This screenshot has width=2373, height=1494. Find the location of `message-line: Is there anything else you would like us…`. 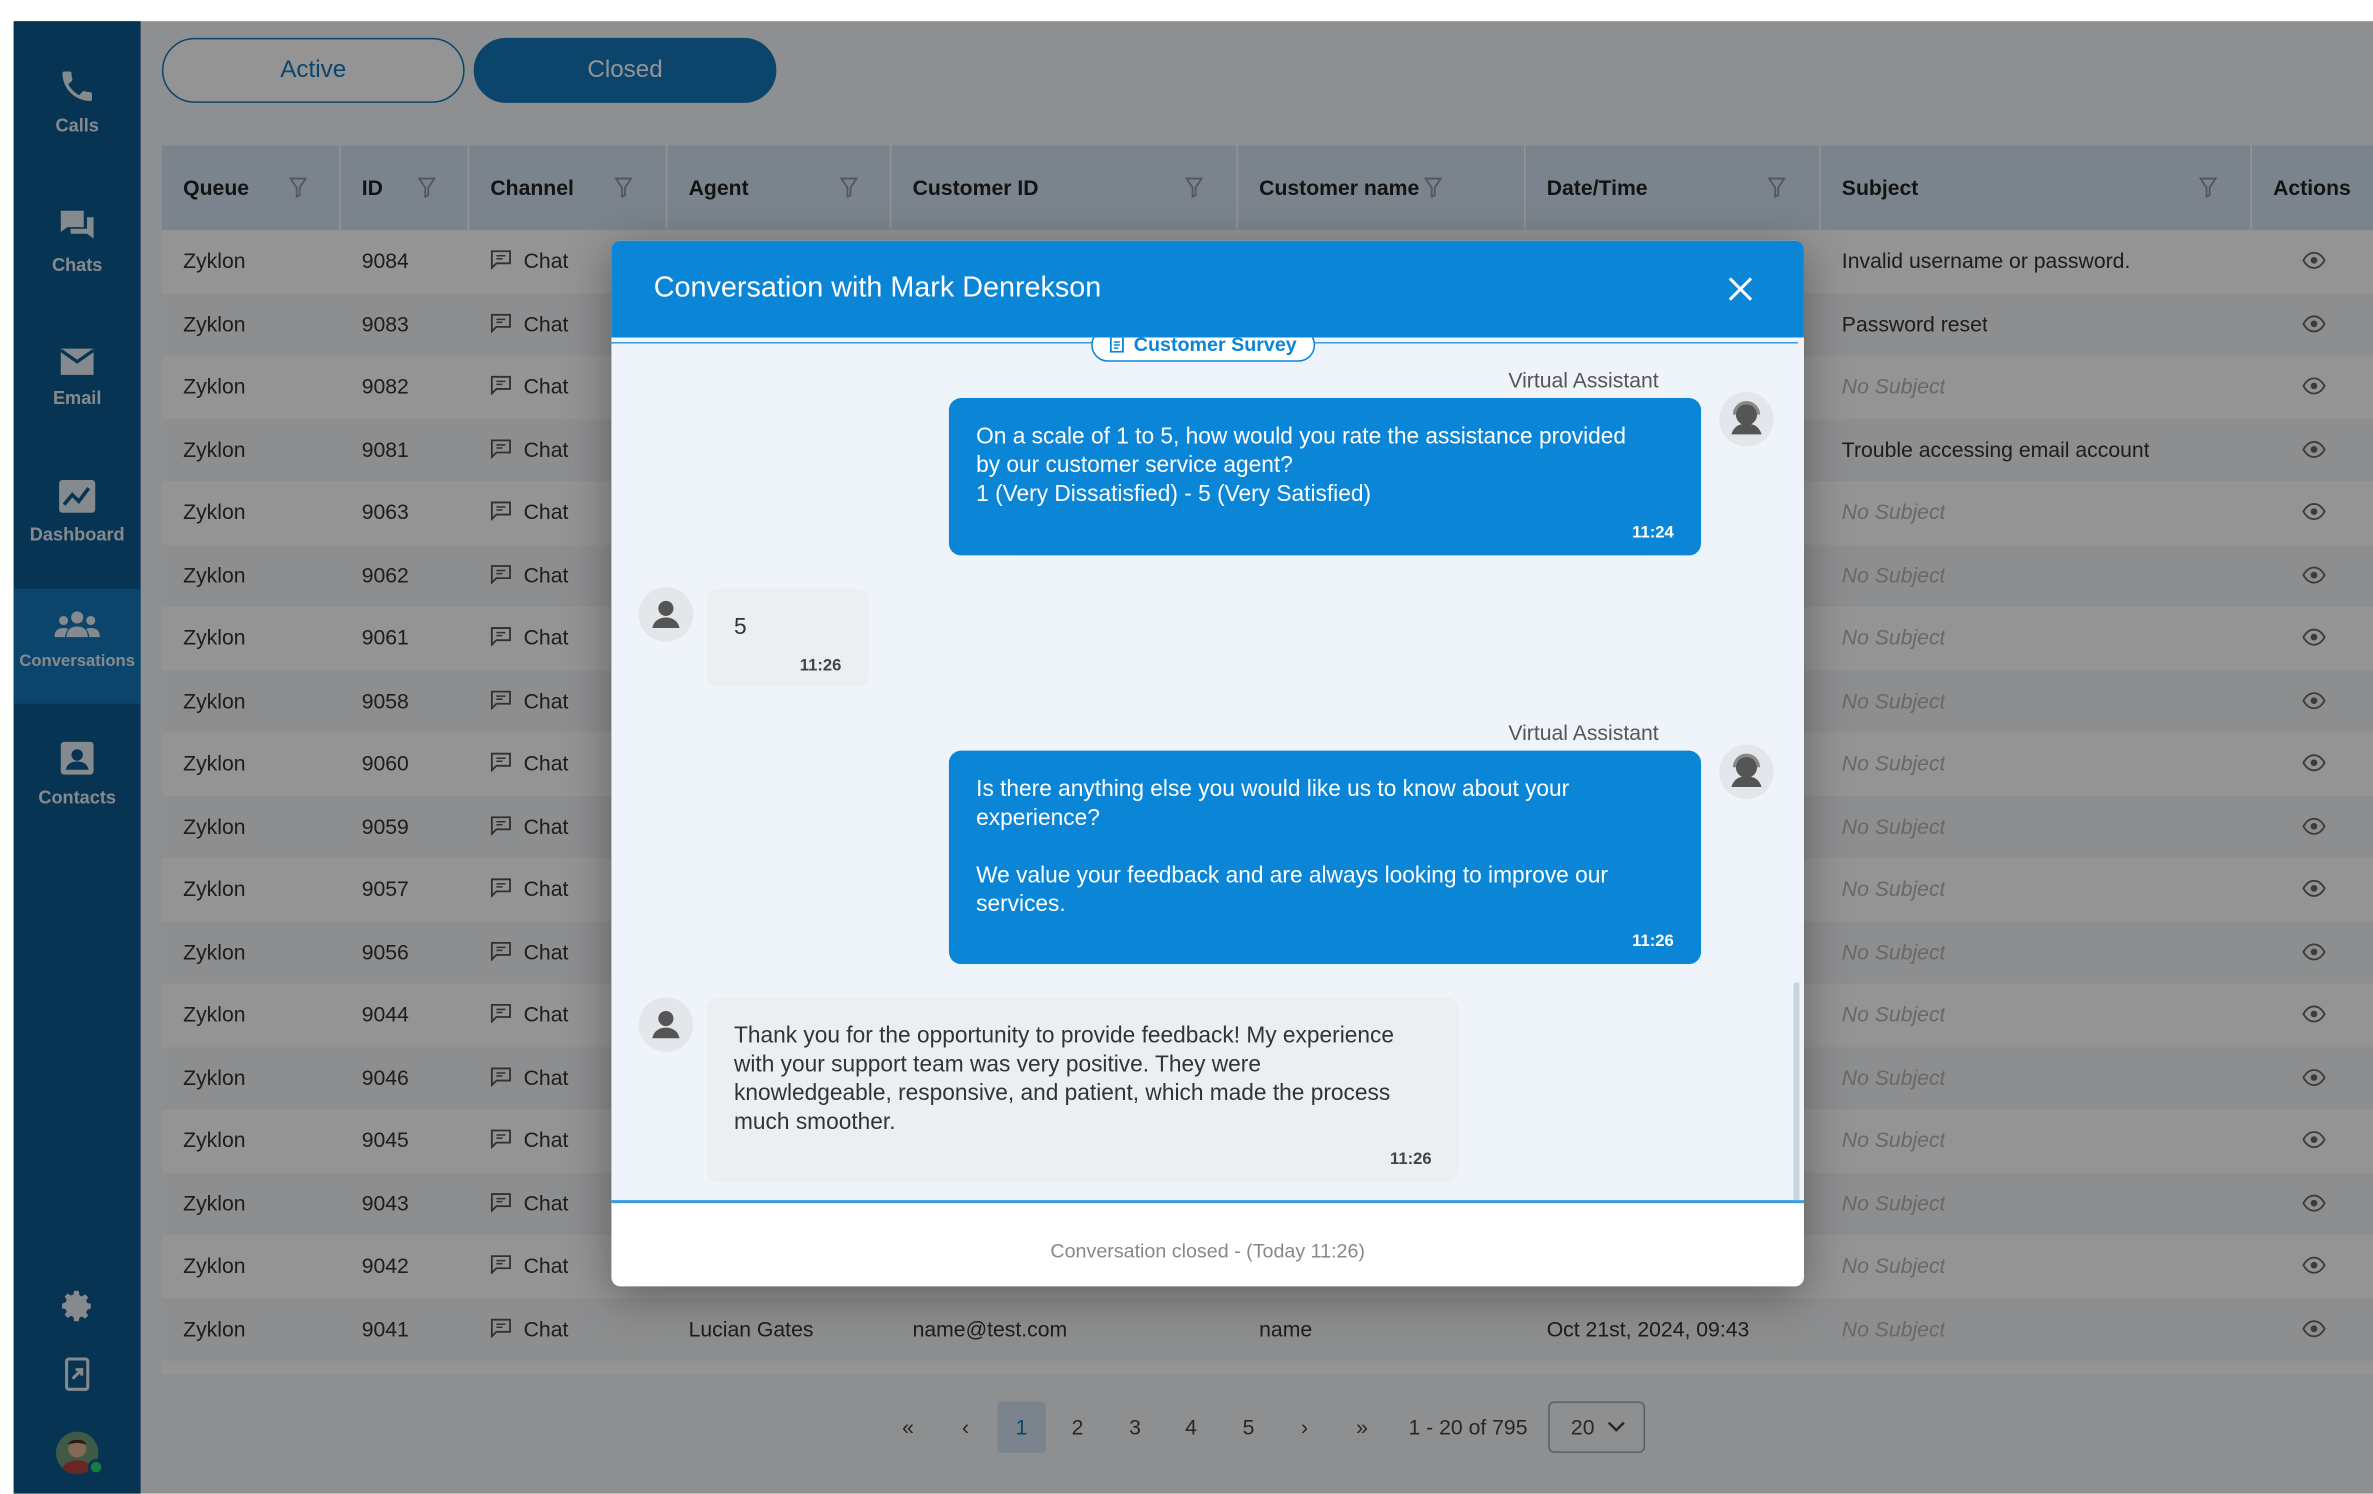

message-line: Is there anything else you would like us… is located at coordinates (1273, 789).